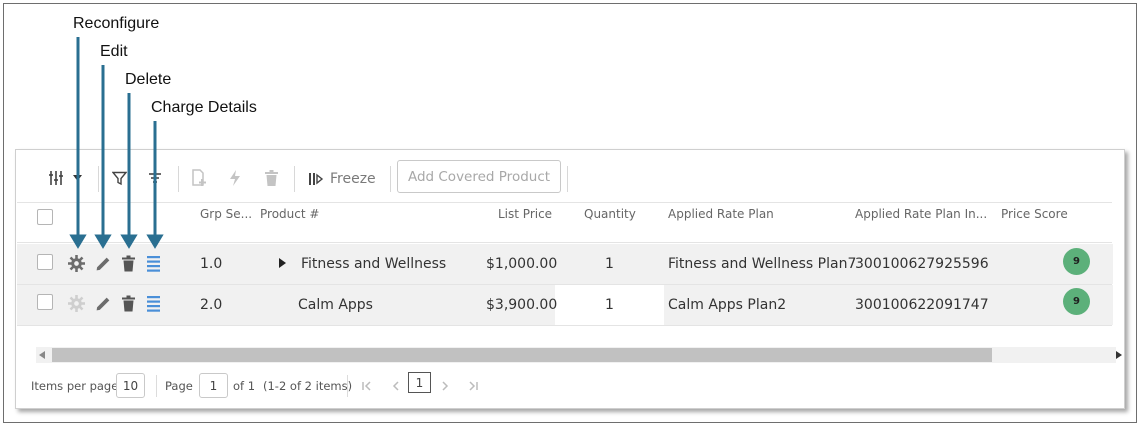 The image size is (1140, 426). What do you see at coordinates (211, 305) in the screenshot?
I see `grp-seq-cell: 2.0` at bounding box center [211, 305].